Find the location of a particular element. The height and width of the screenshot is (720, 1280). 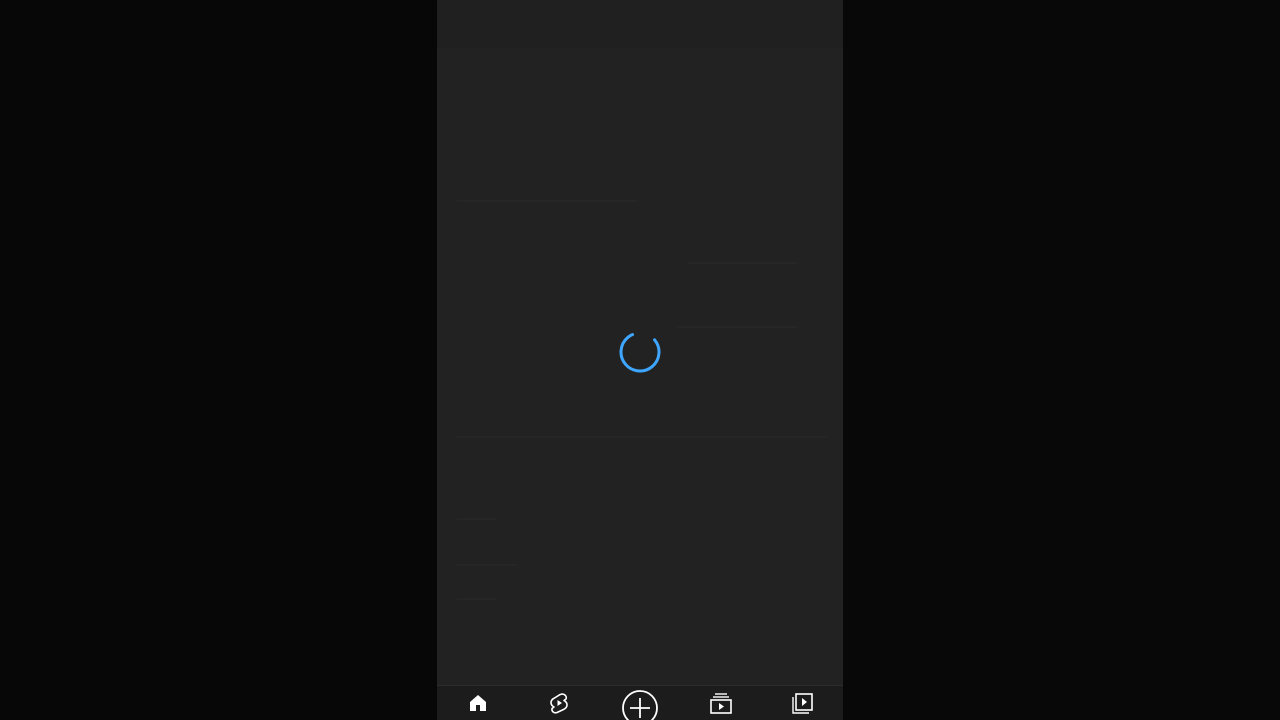

nav-home is located at coordinates (478, 703).